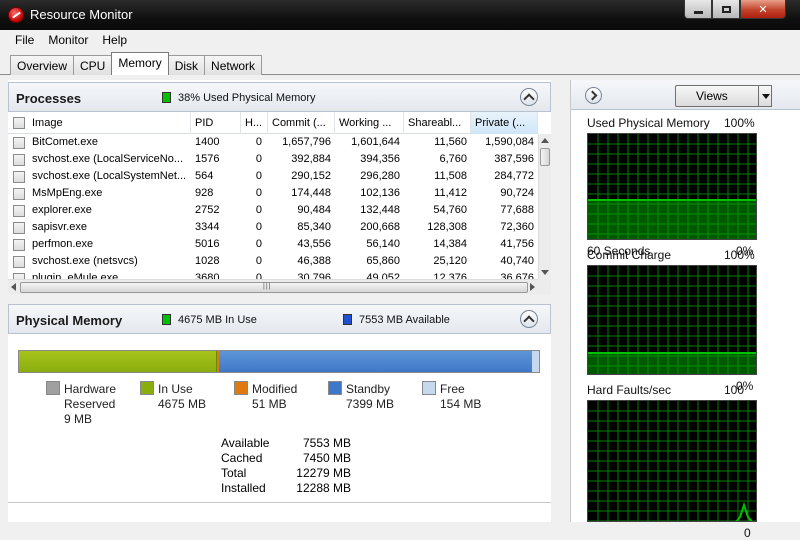  I want to click on table-cell: 11,560, so click(450, 142).